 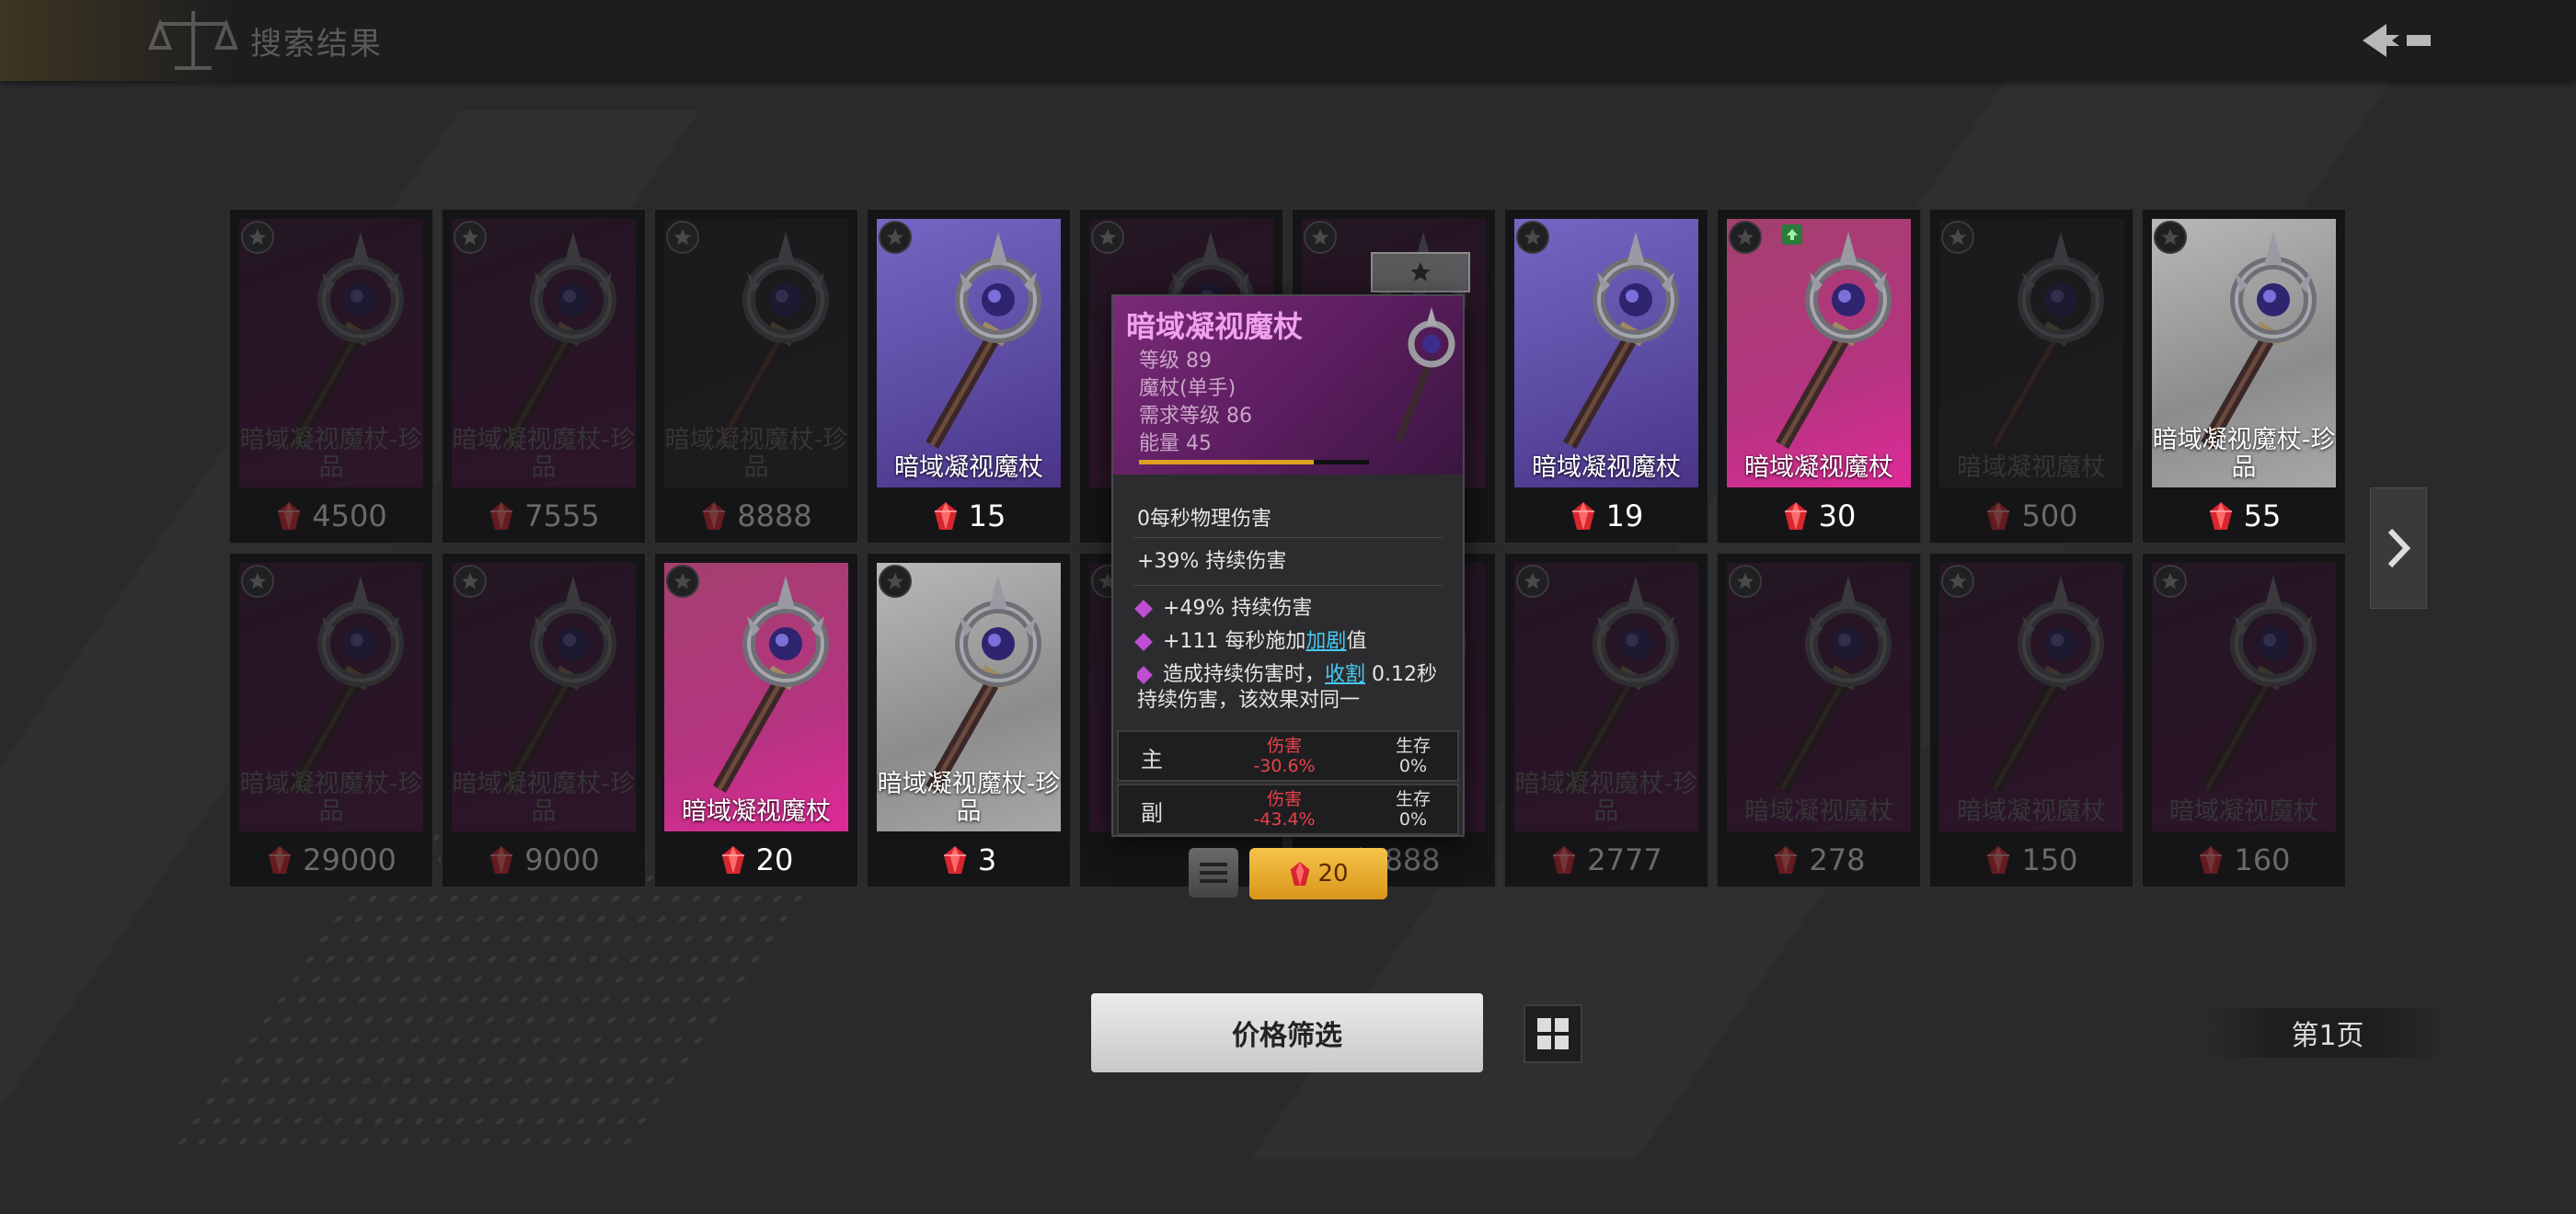 I want to click on item-card: 暗域凝视魔杖 160, so click(x=2244, y=720).